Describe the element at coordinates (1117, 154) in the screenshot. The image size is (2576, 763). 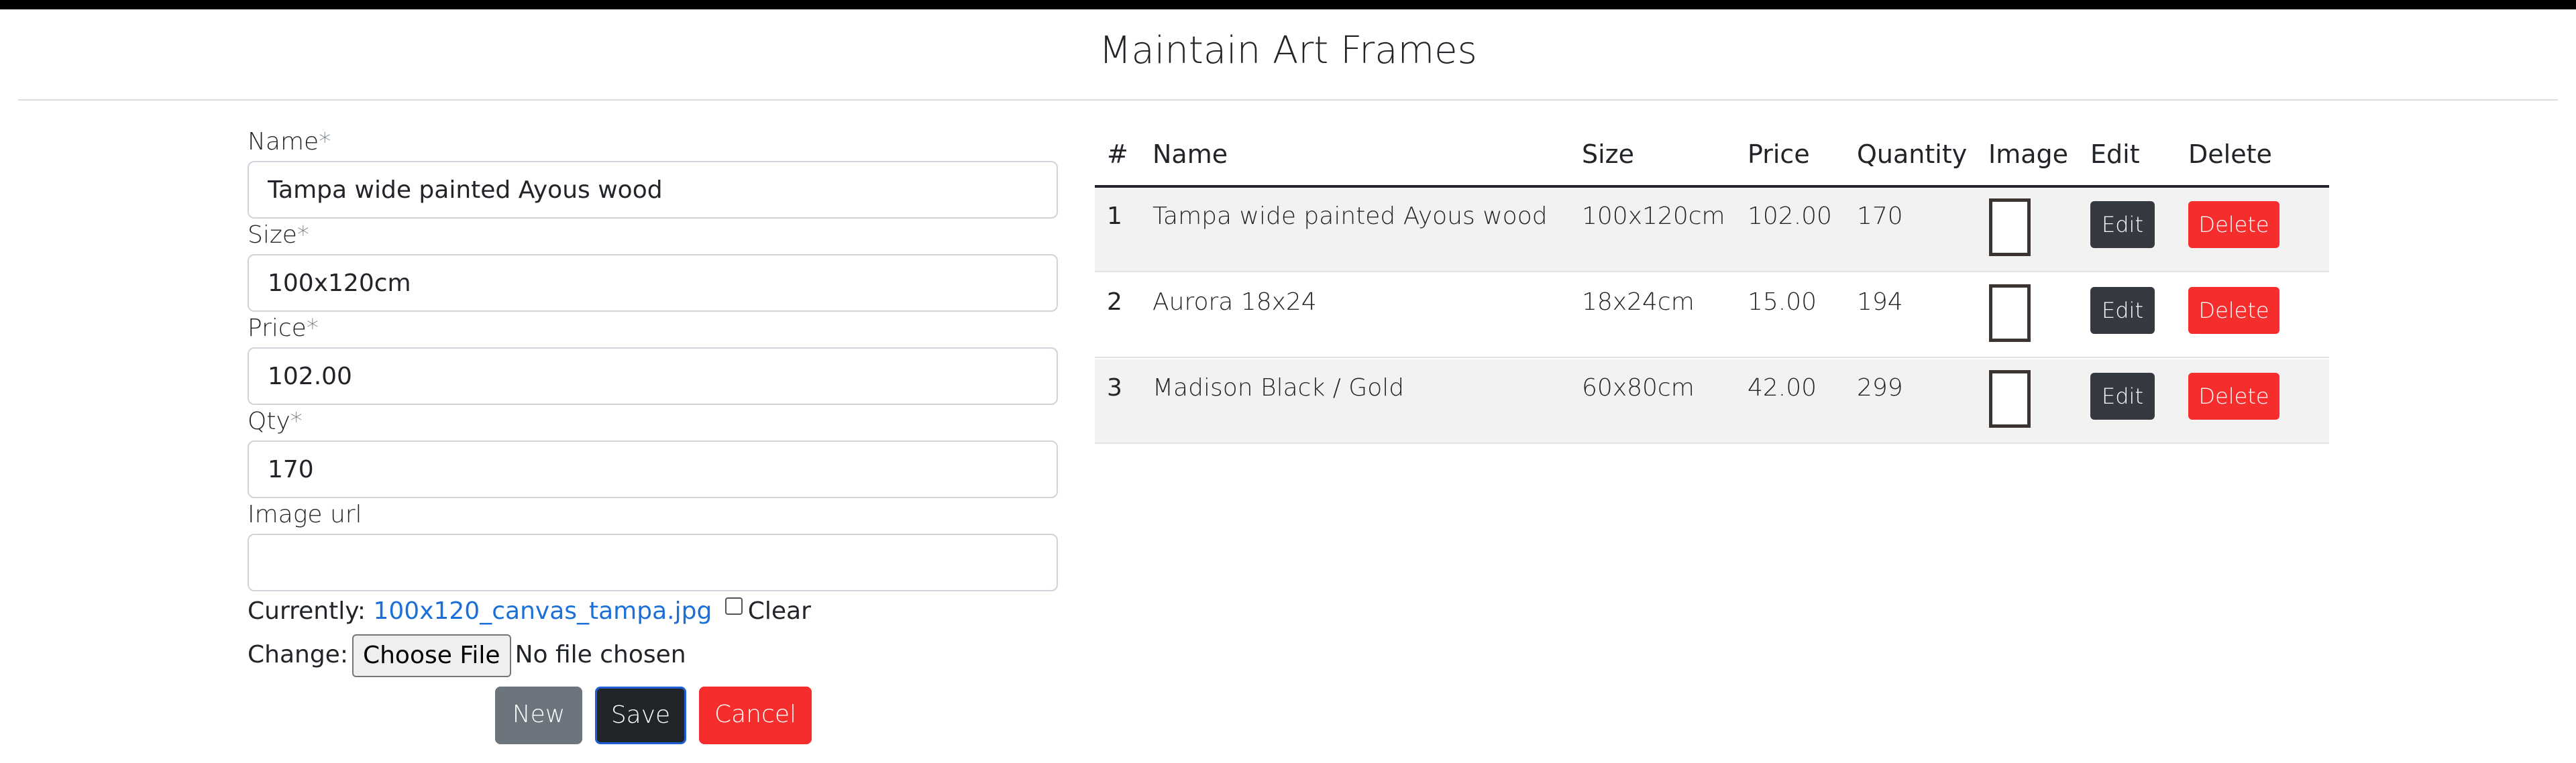
I see `header-number: #` at that location.